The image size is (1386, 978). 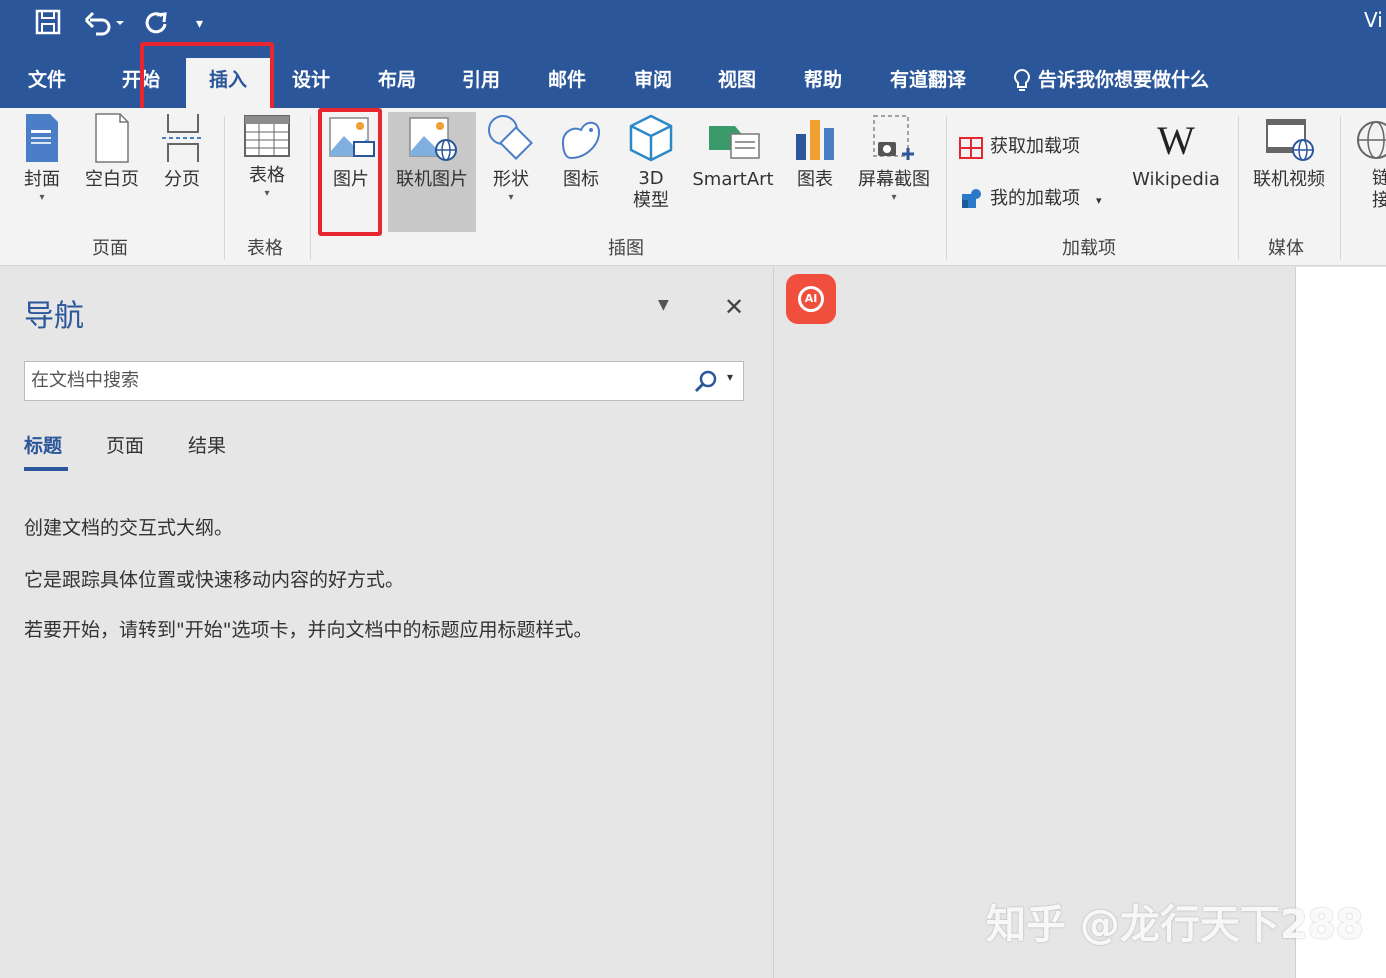 I want to click on ai-assistant-button: AI, so click(x=811, y=299).